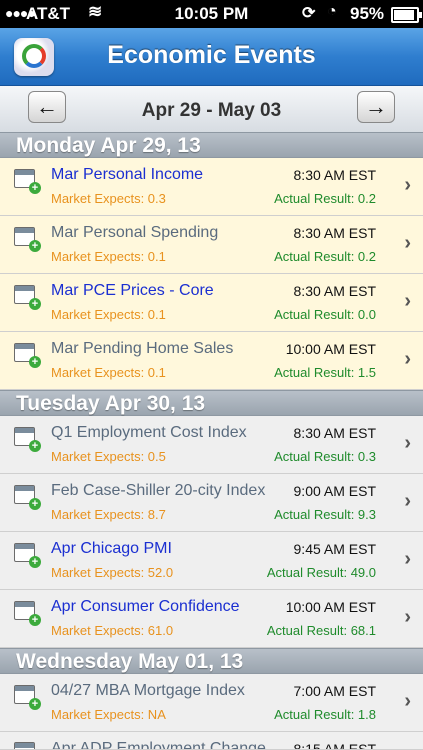  Describe the element at coordinates (325, 314) in the screenshot. I see `actual-result: Actual Result: 0.0` at that location.